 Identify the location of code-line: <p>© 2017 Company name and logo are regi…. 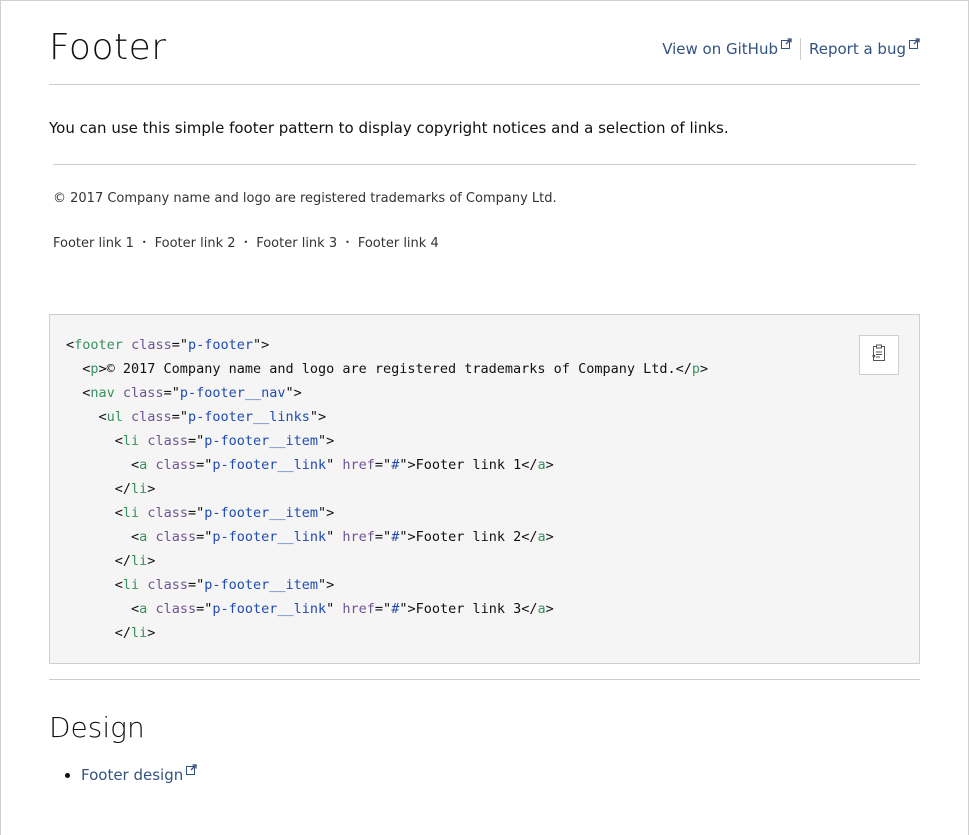
(387, 369).